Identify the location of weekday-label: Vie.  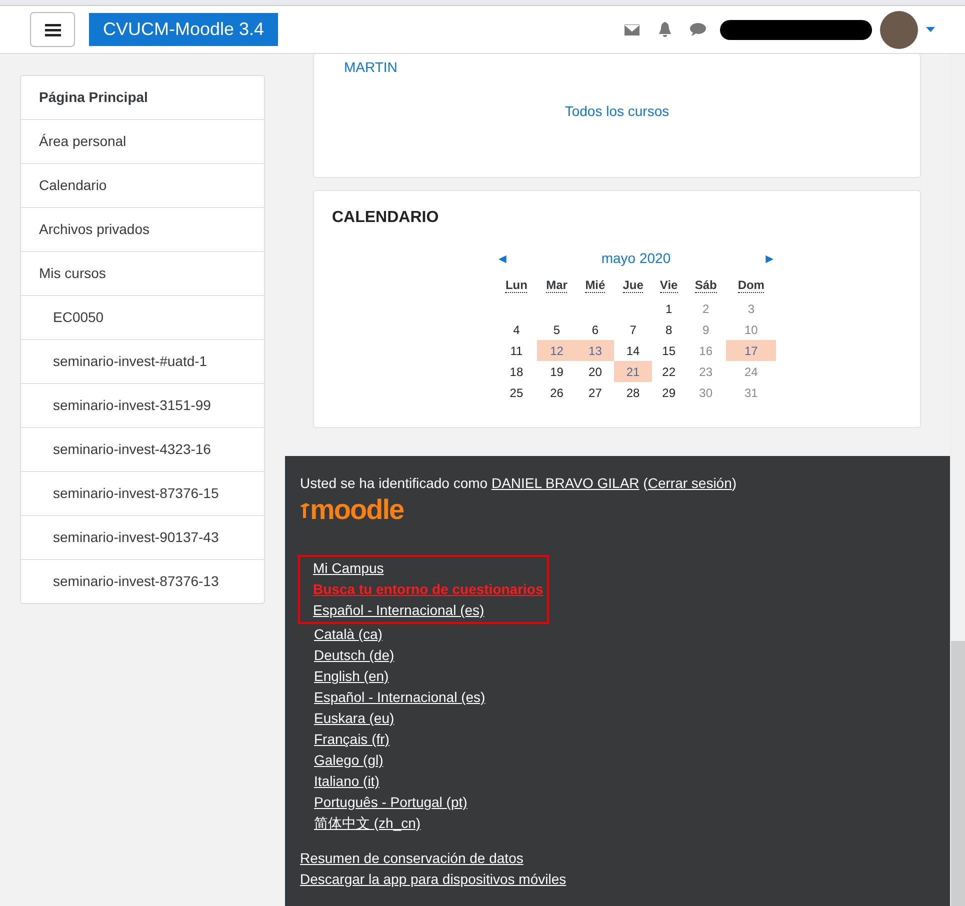
(669, 285).